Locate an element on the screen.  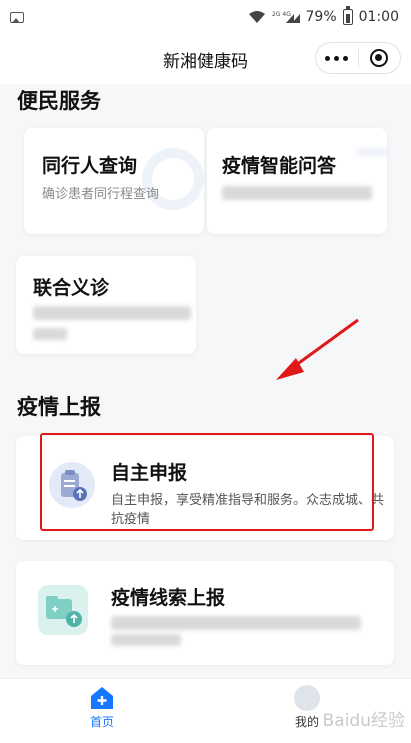
watermark: Baidu经验 is located at coordinates (363, 721).